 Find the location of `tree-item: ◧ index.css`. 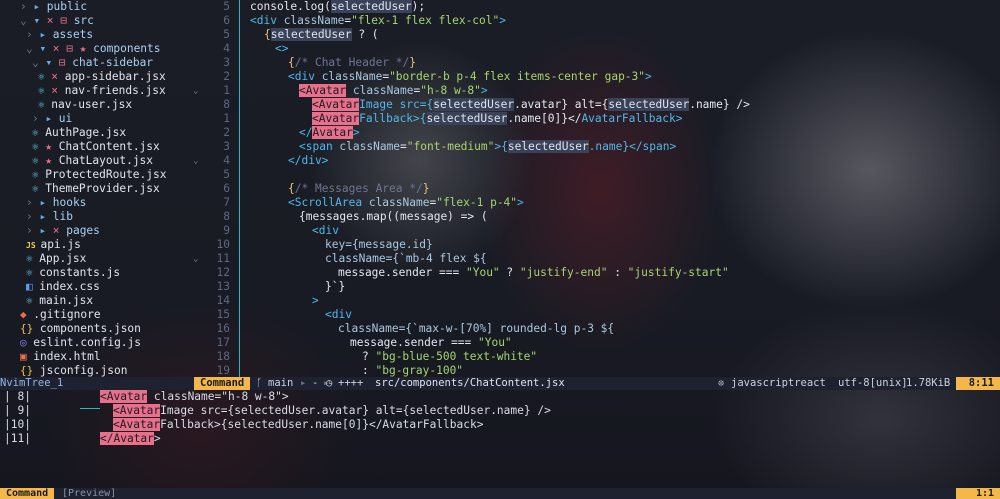

tree-item: ◧ index.css is located at coordinates (63, 287).